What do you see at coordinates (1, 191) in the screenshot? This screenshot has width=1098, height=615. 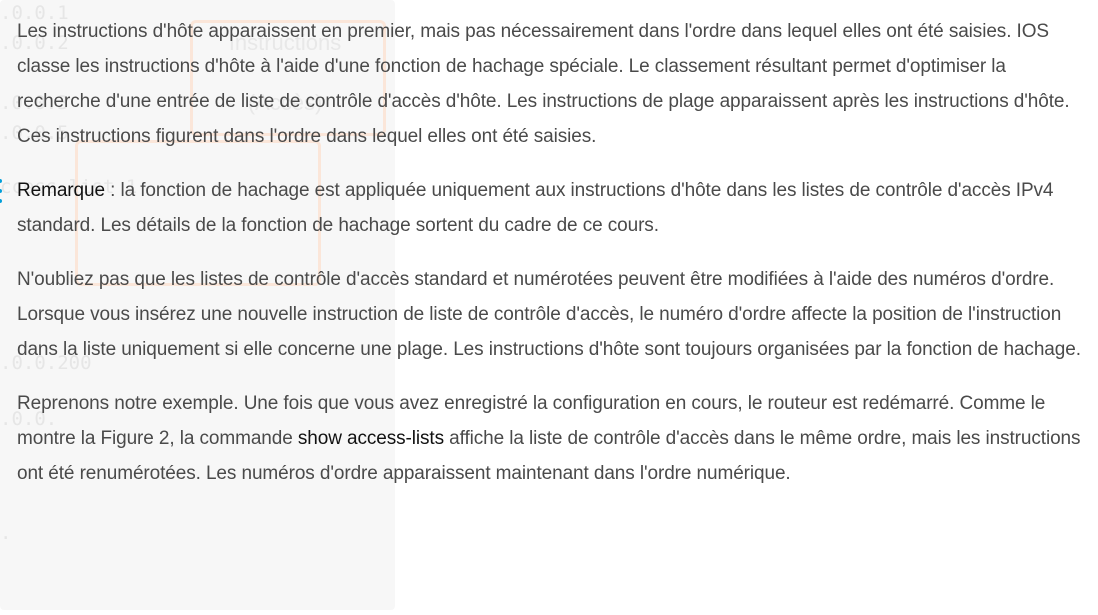 I see `note-marker-icon` at bounding box center [1, 191].